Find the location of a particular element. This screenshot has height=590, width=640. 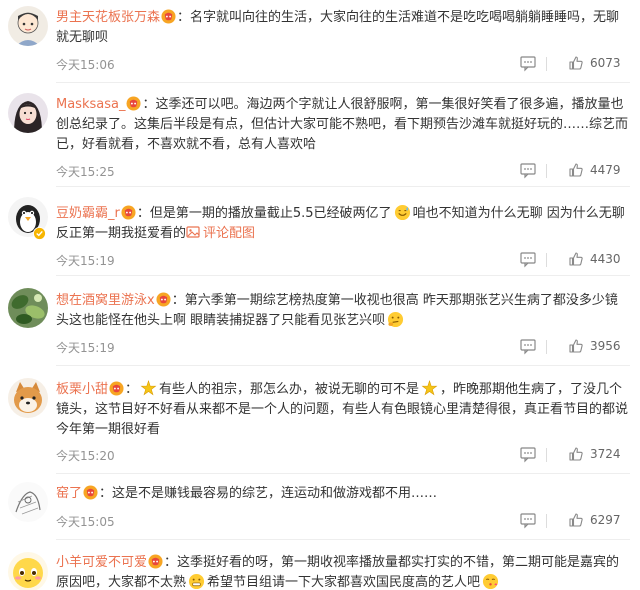

comment-time: 今天15:06 is located at coordinates (85, 65).